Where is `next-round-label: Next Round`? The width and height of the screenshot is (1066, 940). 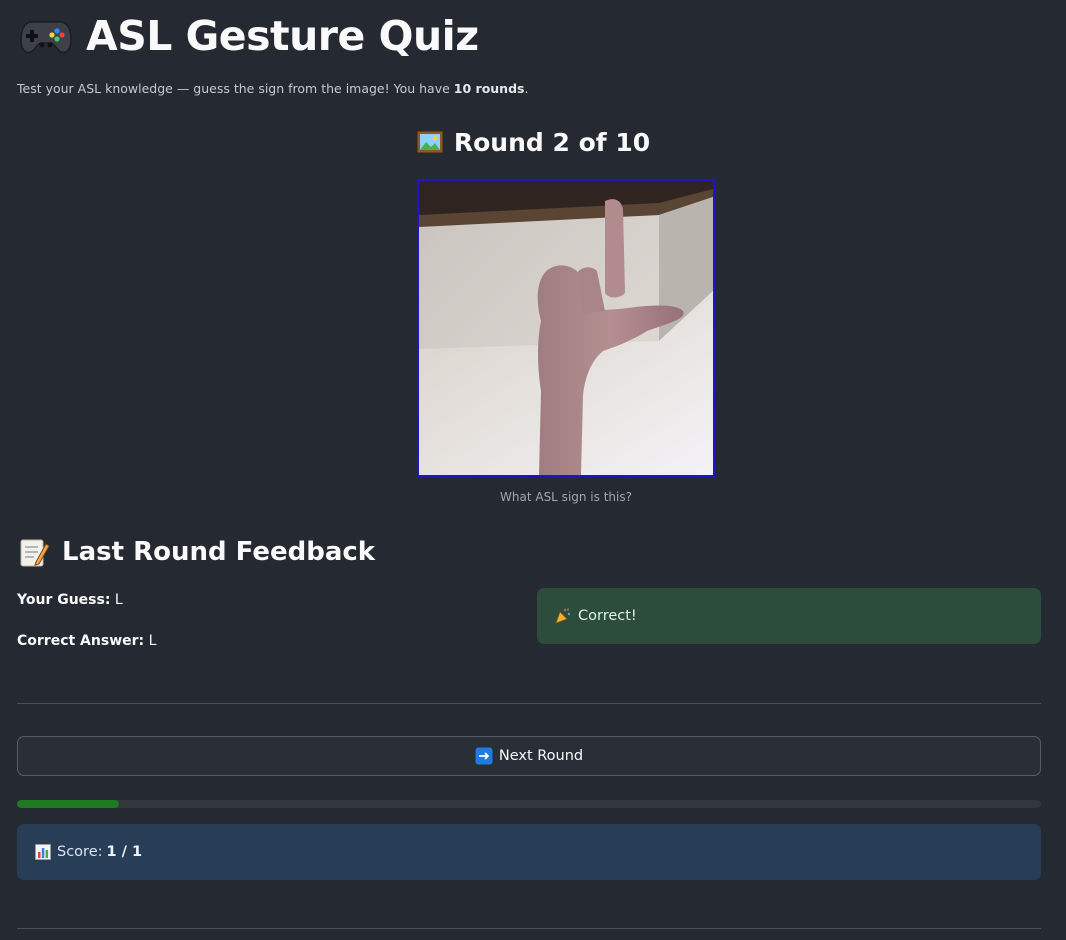 next-round-label: Next Round is located at coordinates (541, 756).